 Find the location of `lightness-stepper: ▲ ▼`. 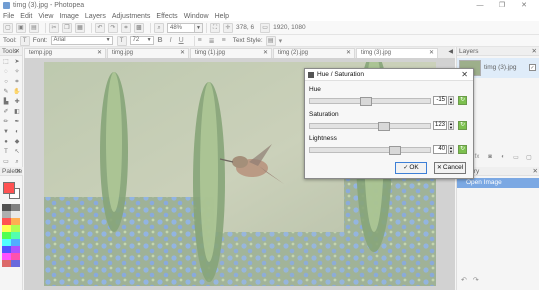

lightness-stepper: ▲ ▼ is located at coordinates (451, 149).